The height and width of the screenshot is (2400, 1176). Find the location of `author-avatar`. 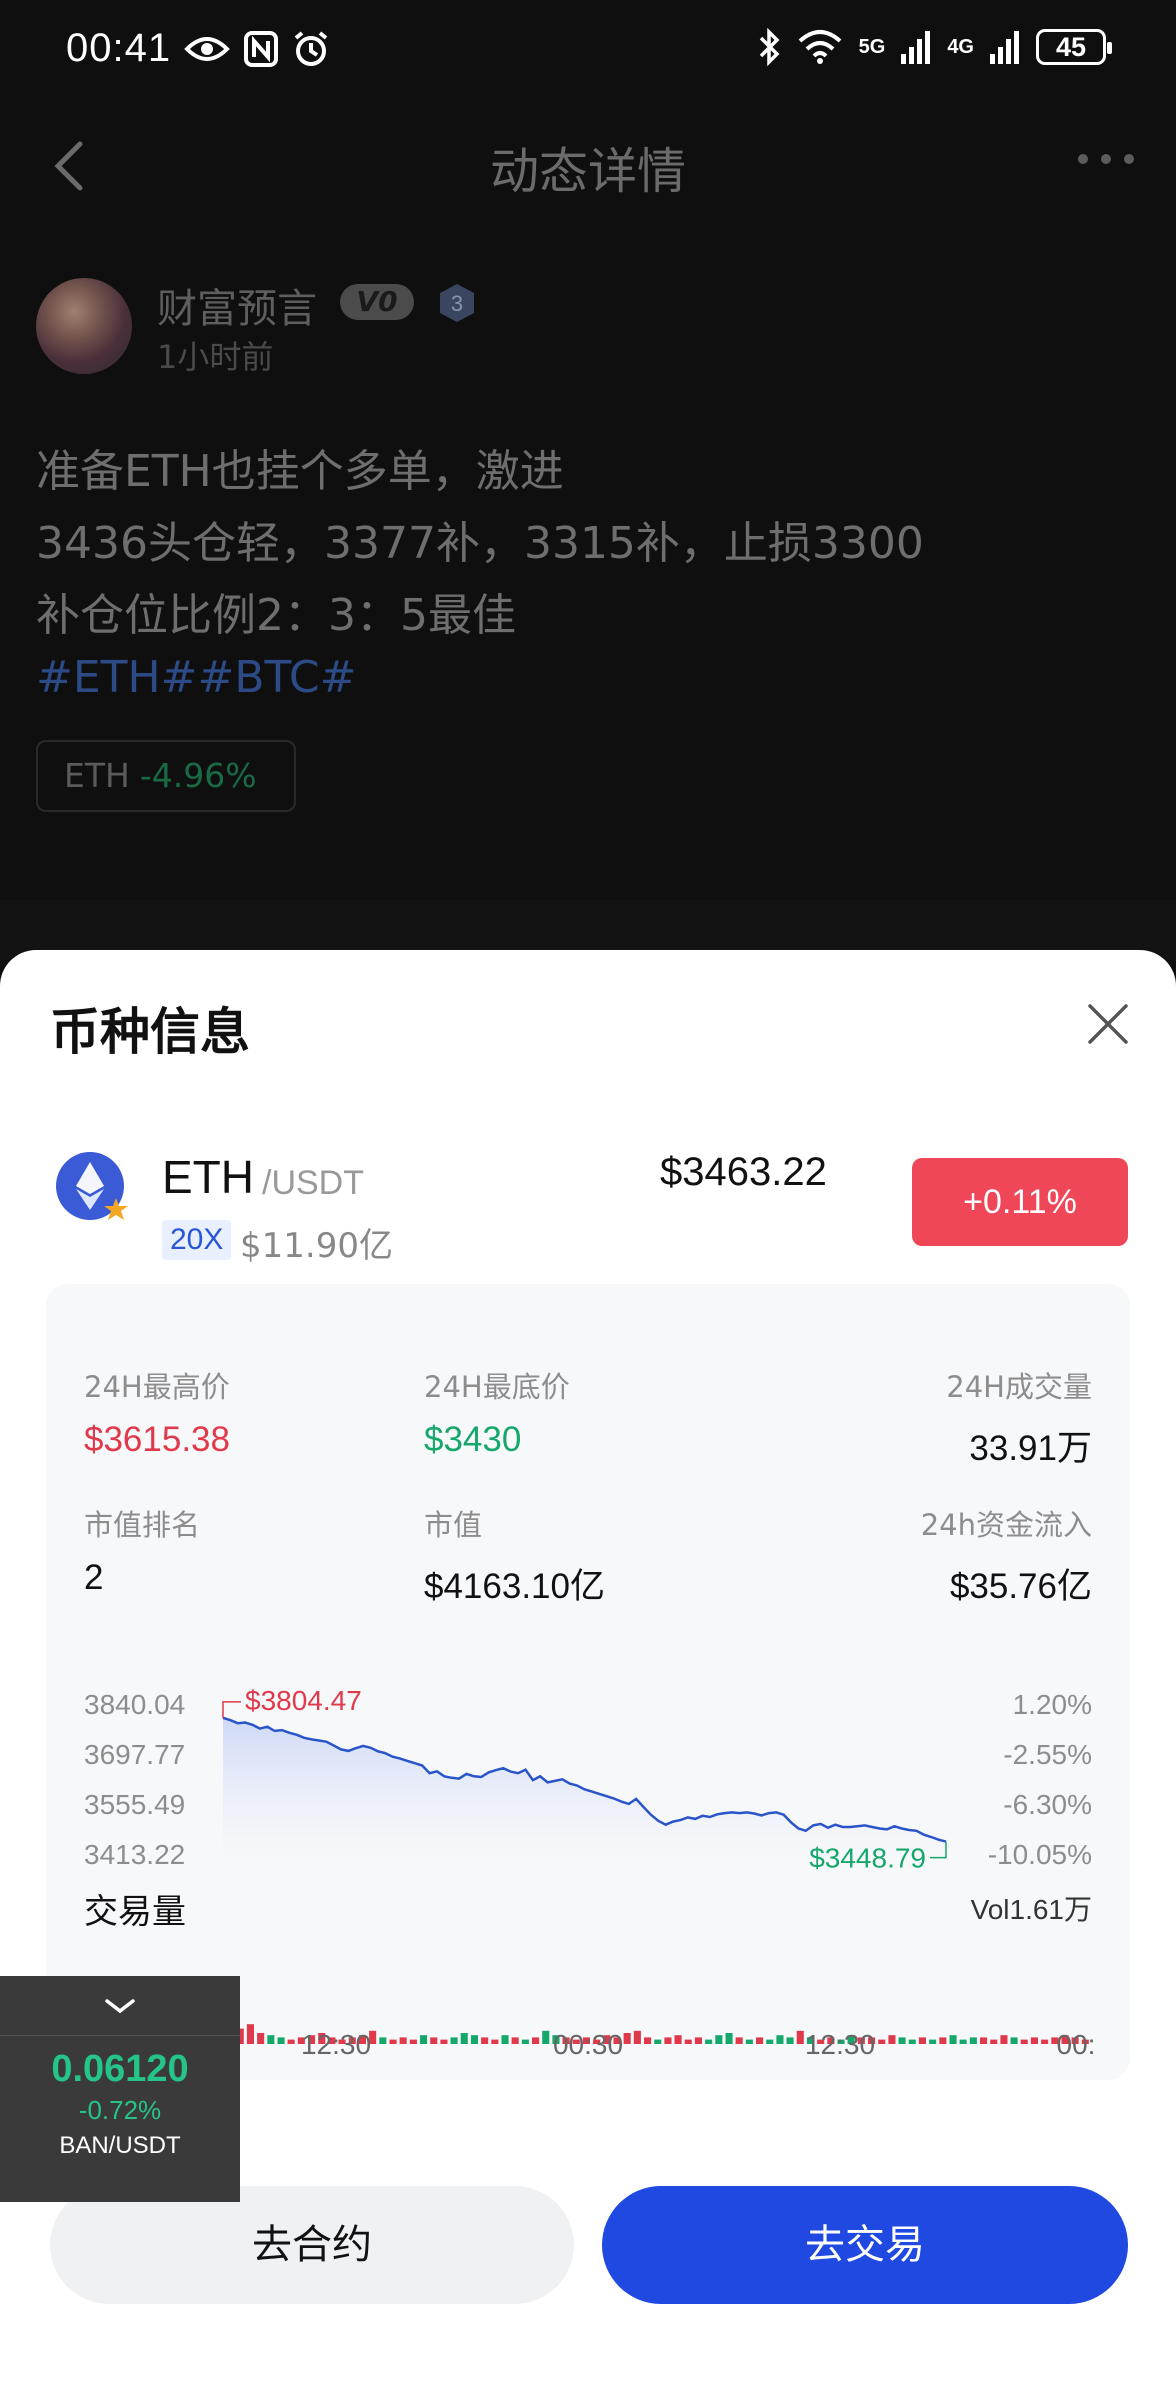

author-avatar is located at coordinates (84, 326).